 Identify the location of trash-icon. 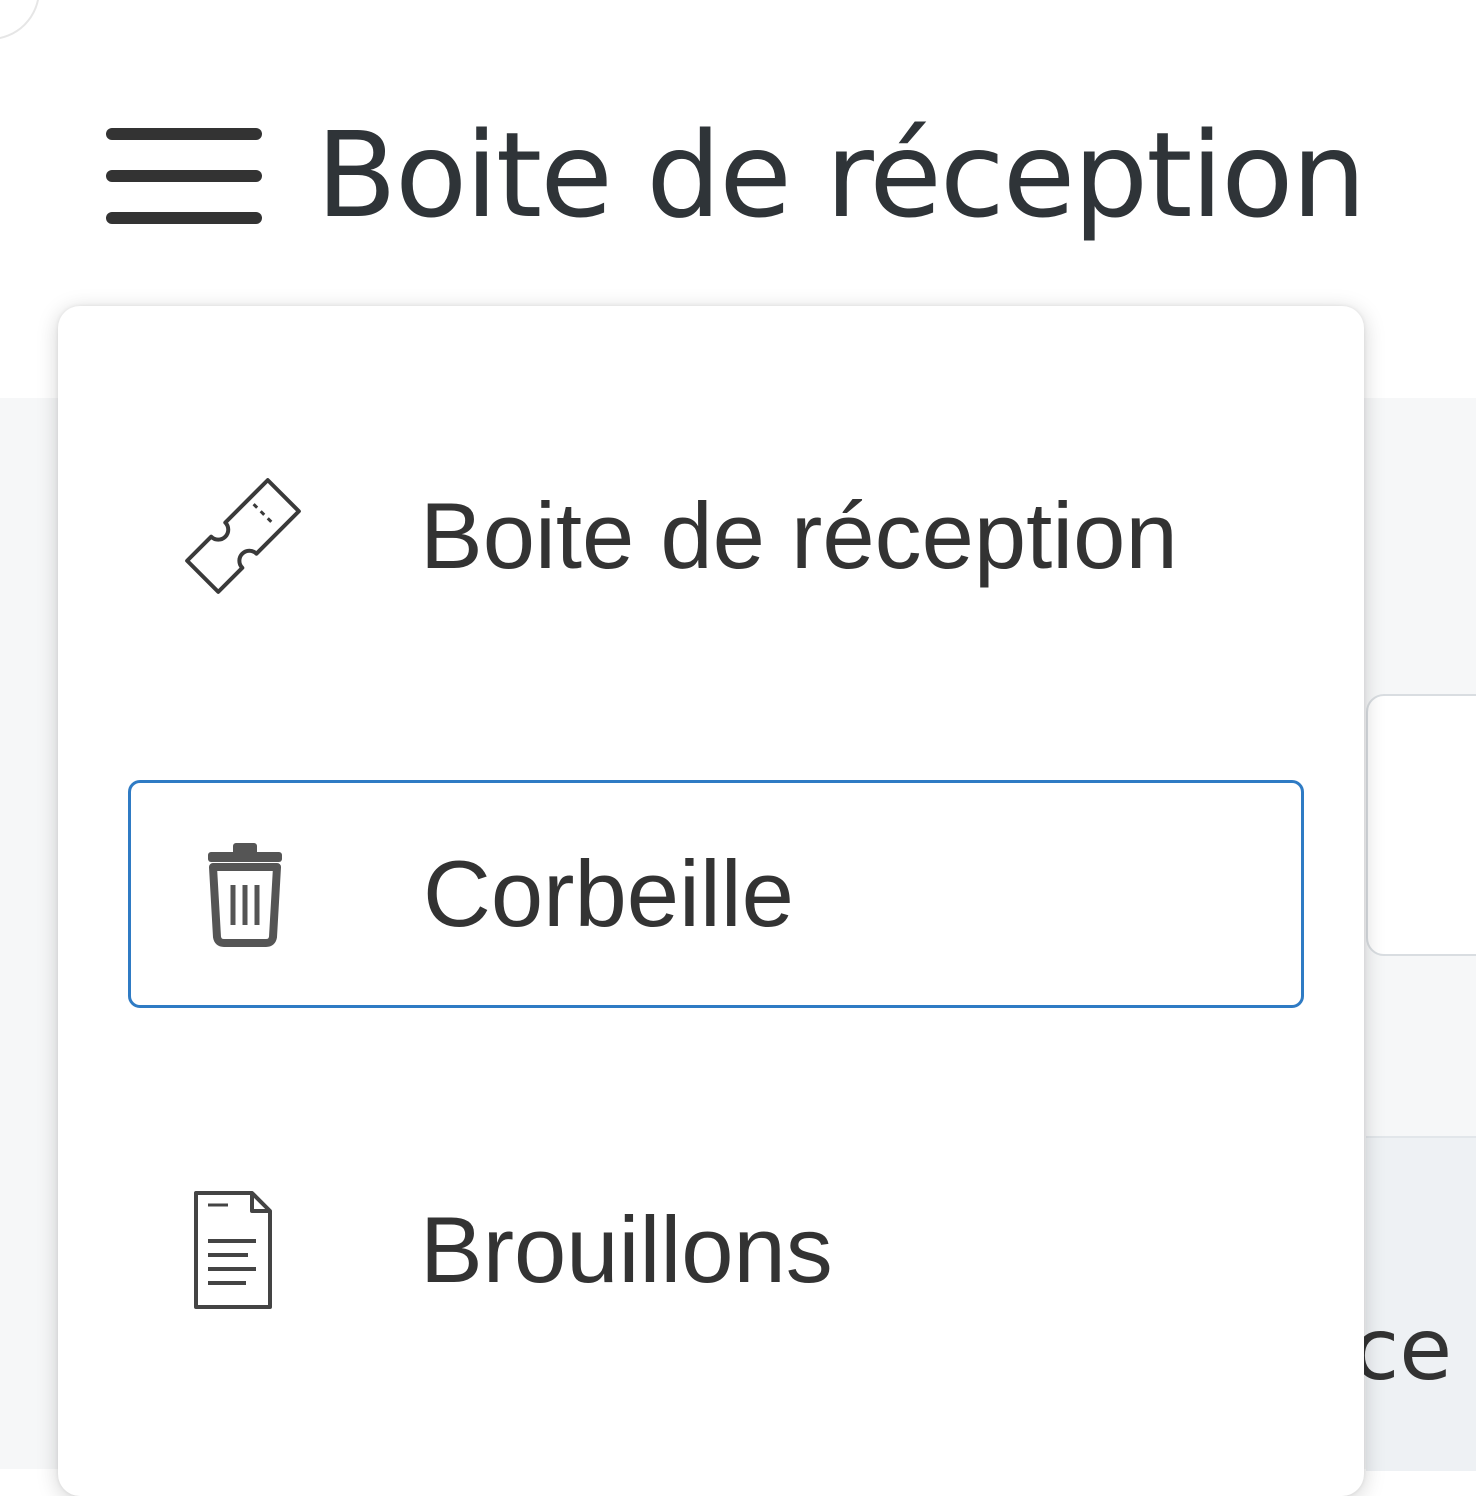
(245, 895).